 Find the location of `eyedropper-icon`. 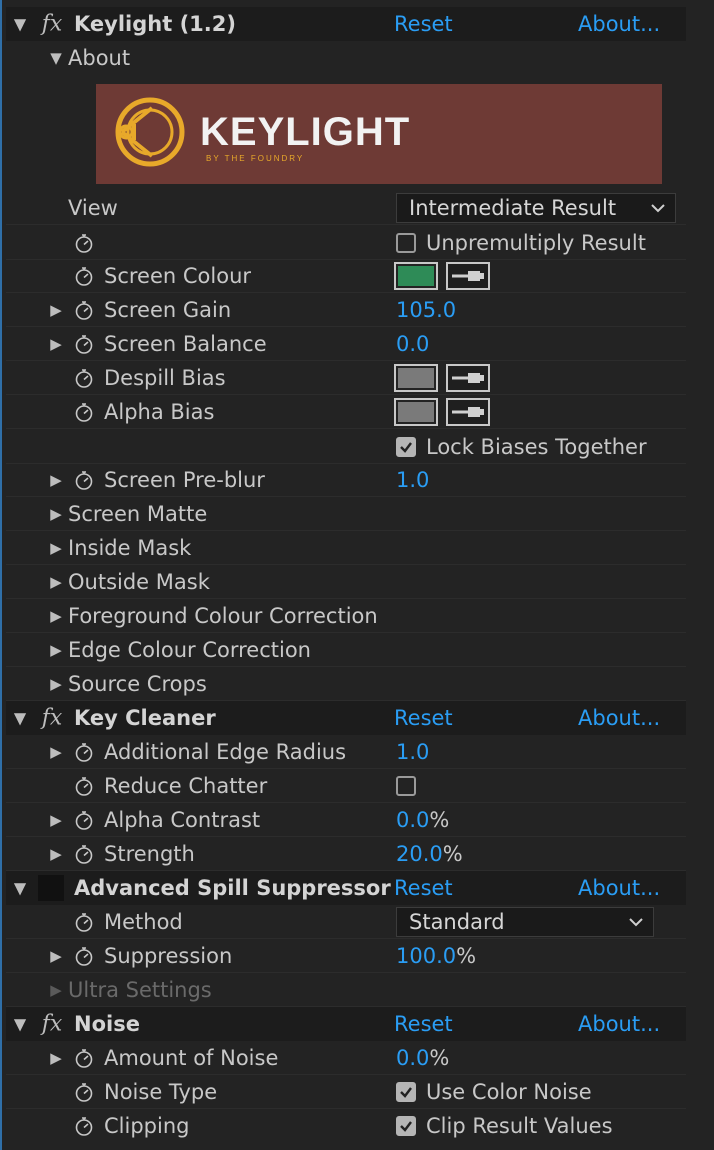

eyedropper-icon is located at coordinates (468, 412).